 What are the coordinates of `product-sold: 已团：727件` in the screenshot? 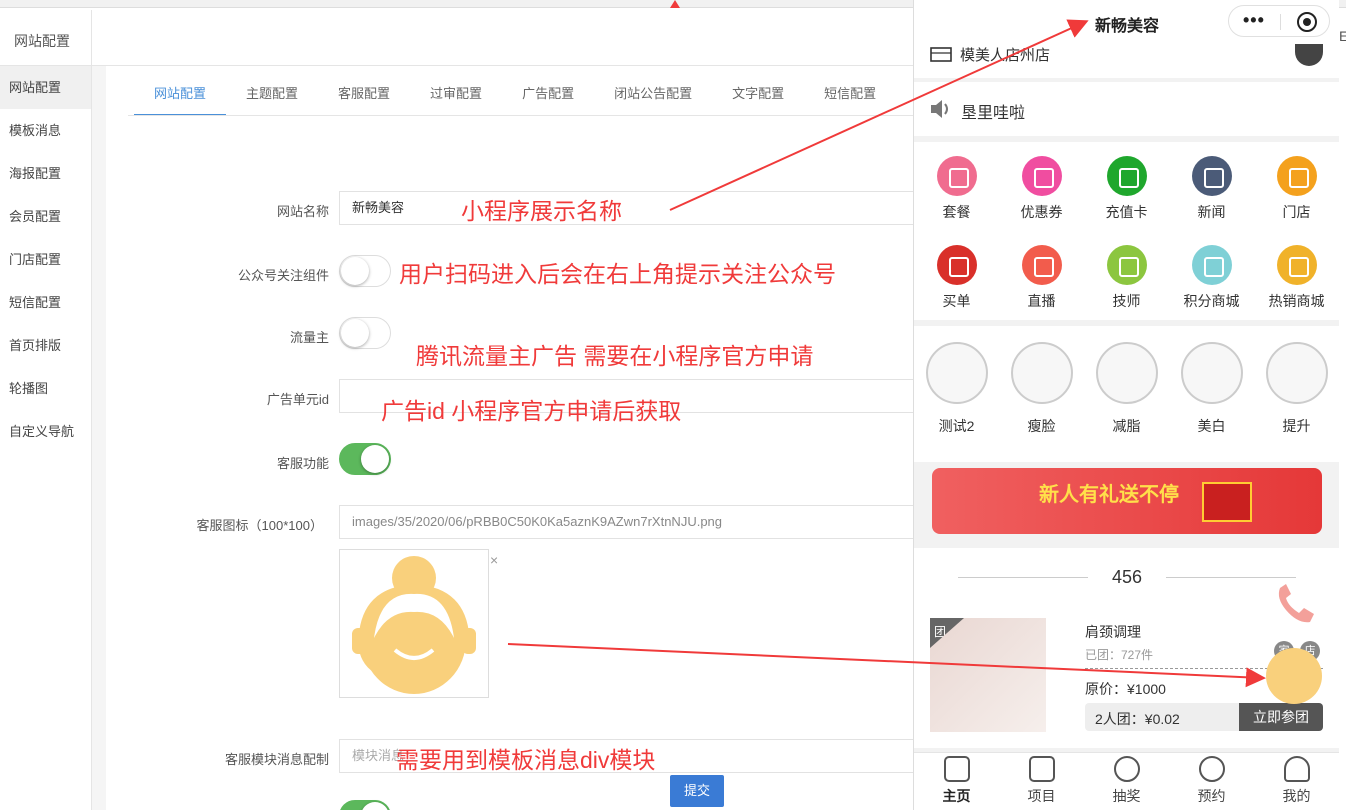 It's located at (1119, 655).